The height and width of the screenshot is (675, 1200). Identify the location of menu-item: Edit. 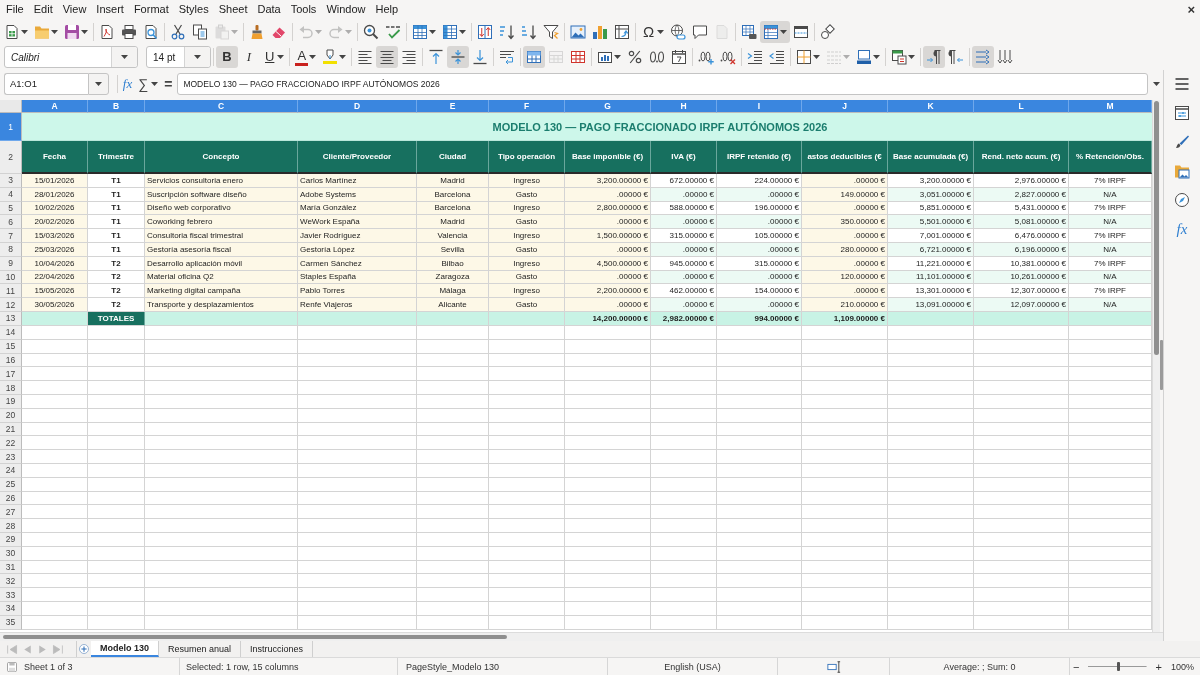
(43, 9).